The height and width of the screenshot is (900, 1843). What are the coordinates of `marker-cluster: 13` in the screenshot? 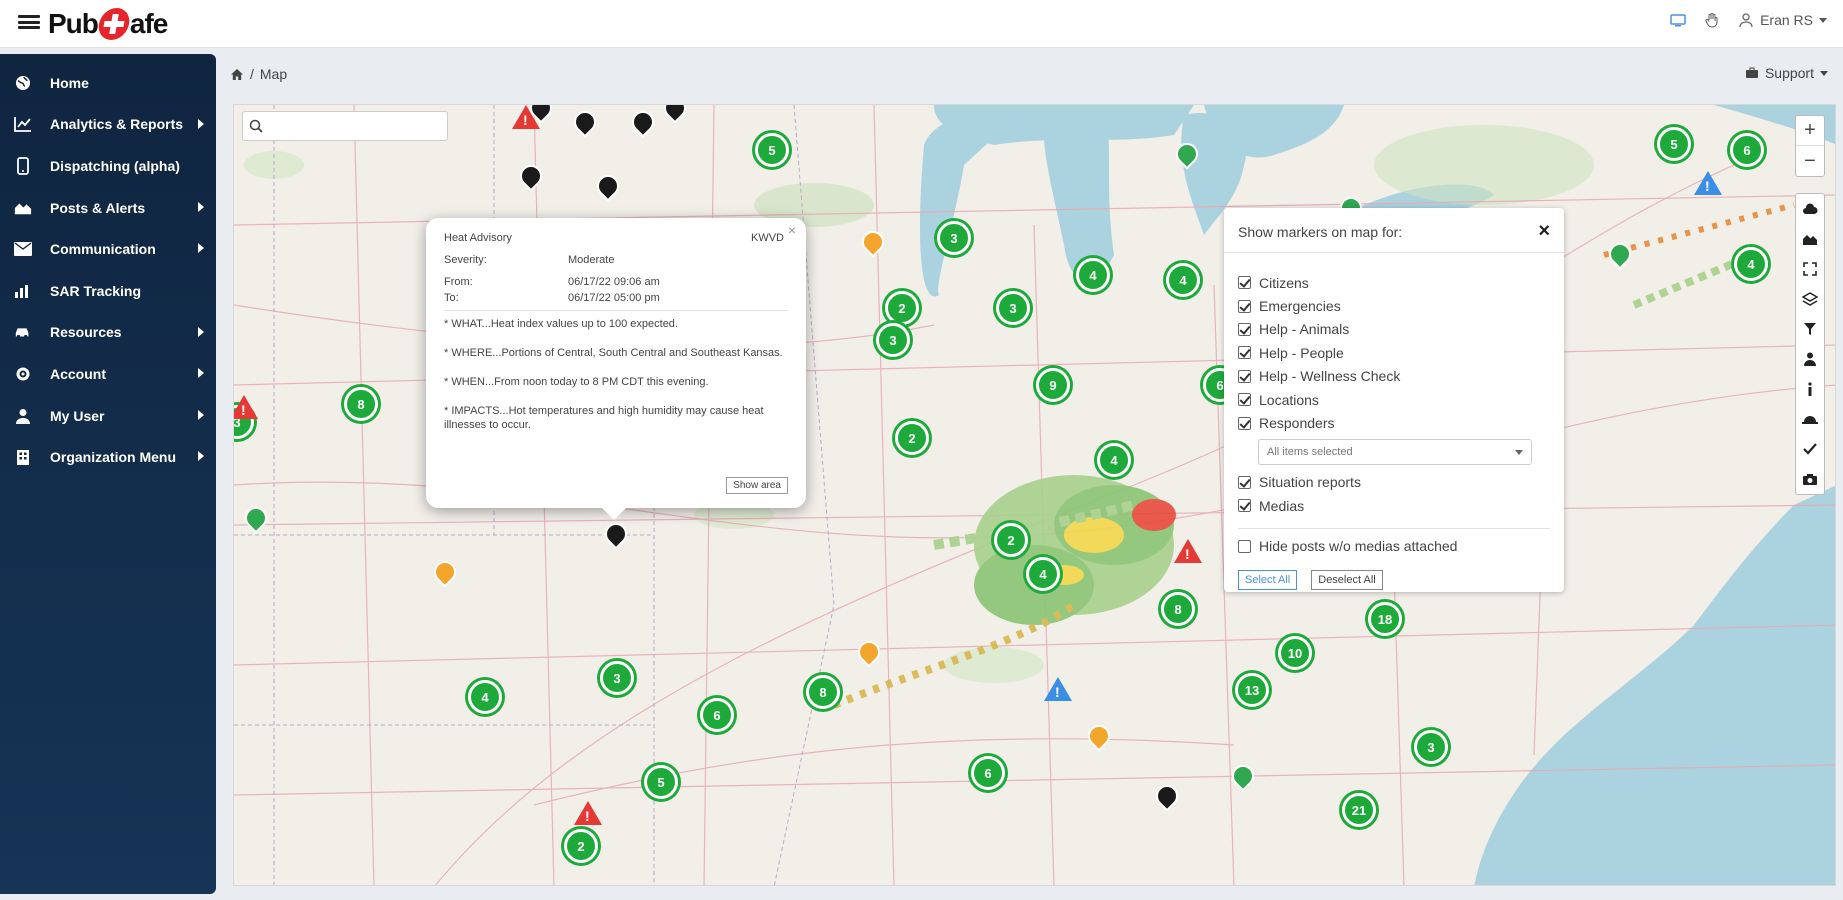 It's located at (1252, 690).